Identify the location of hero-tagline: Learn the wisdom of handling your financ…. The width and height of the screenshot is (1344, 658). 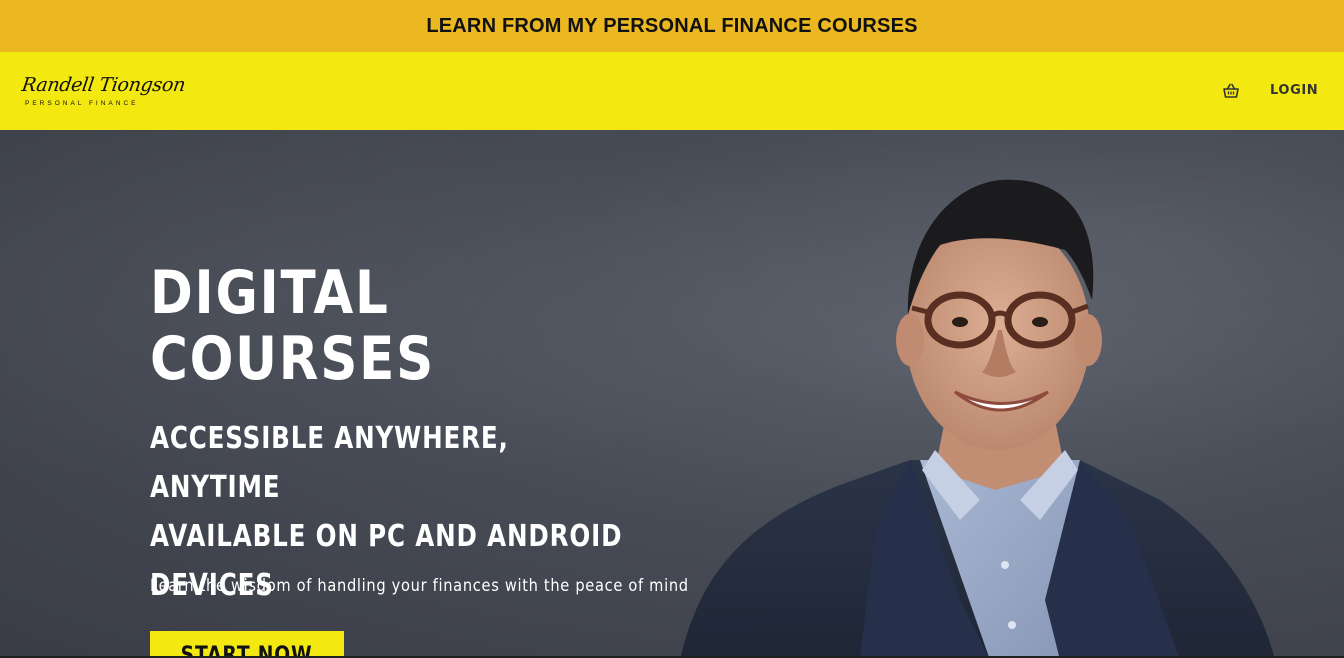
(419, 586).